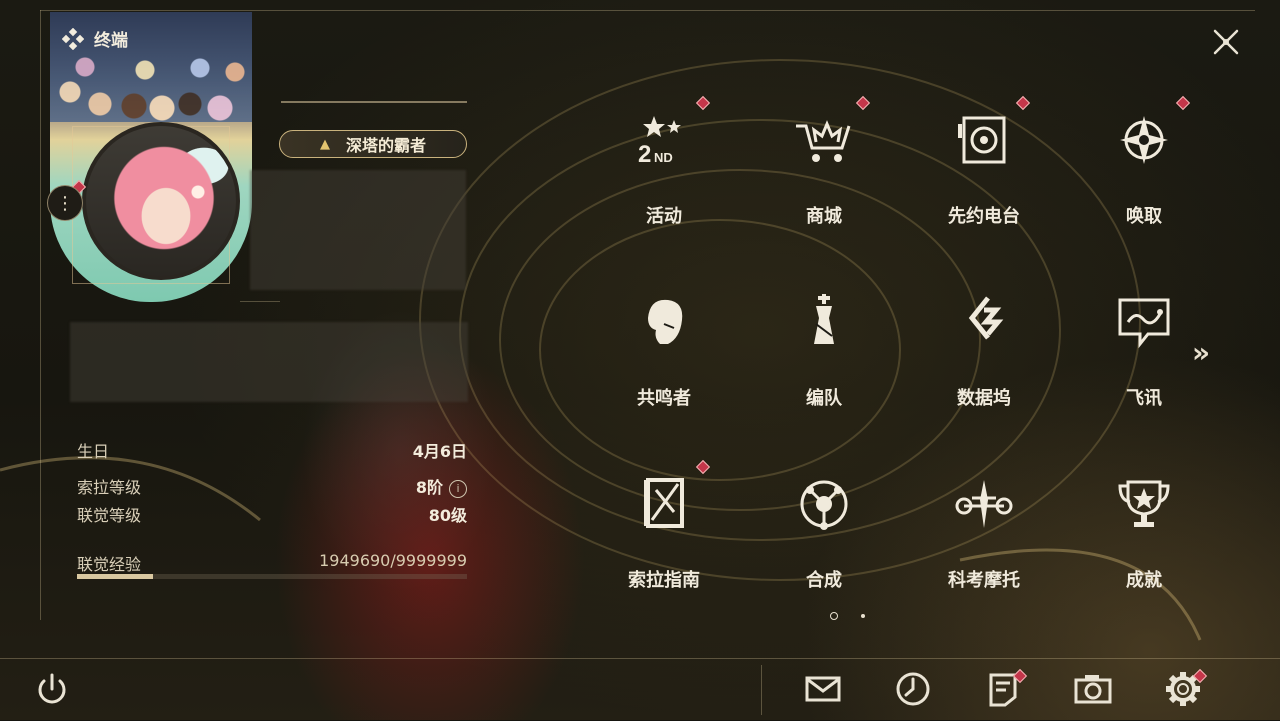 The height and width of the screenshot is (721, 1280). I want to click on mail-button, so click(823, 689).